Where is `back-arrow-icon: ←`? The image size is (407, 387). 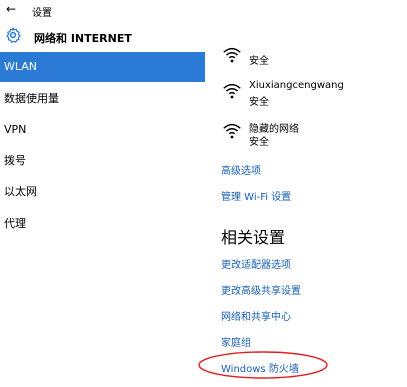 back-arrow-icon: ← is located at coordinates (11, 9).